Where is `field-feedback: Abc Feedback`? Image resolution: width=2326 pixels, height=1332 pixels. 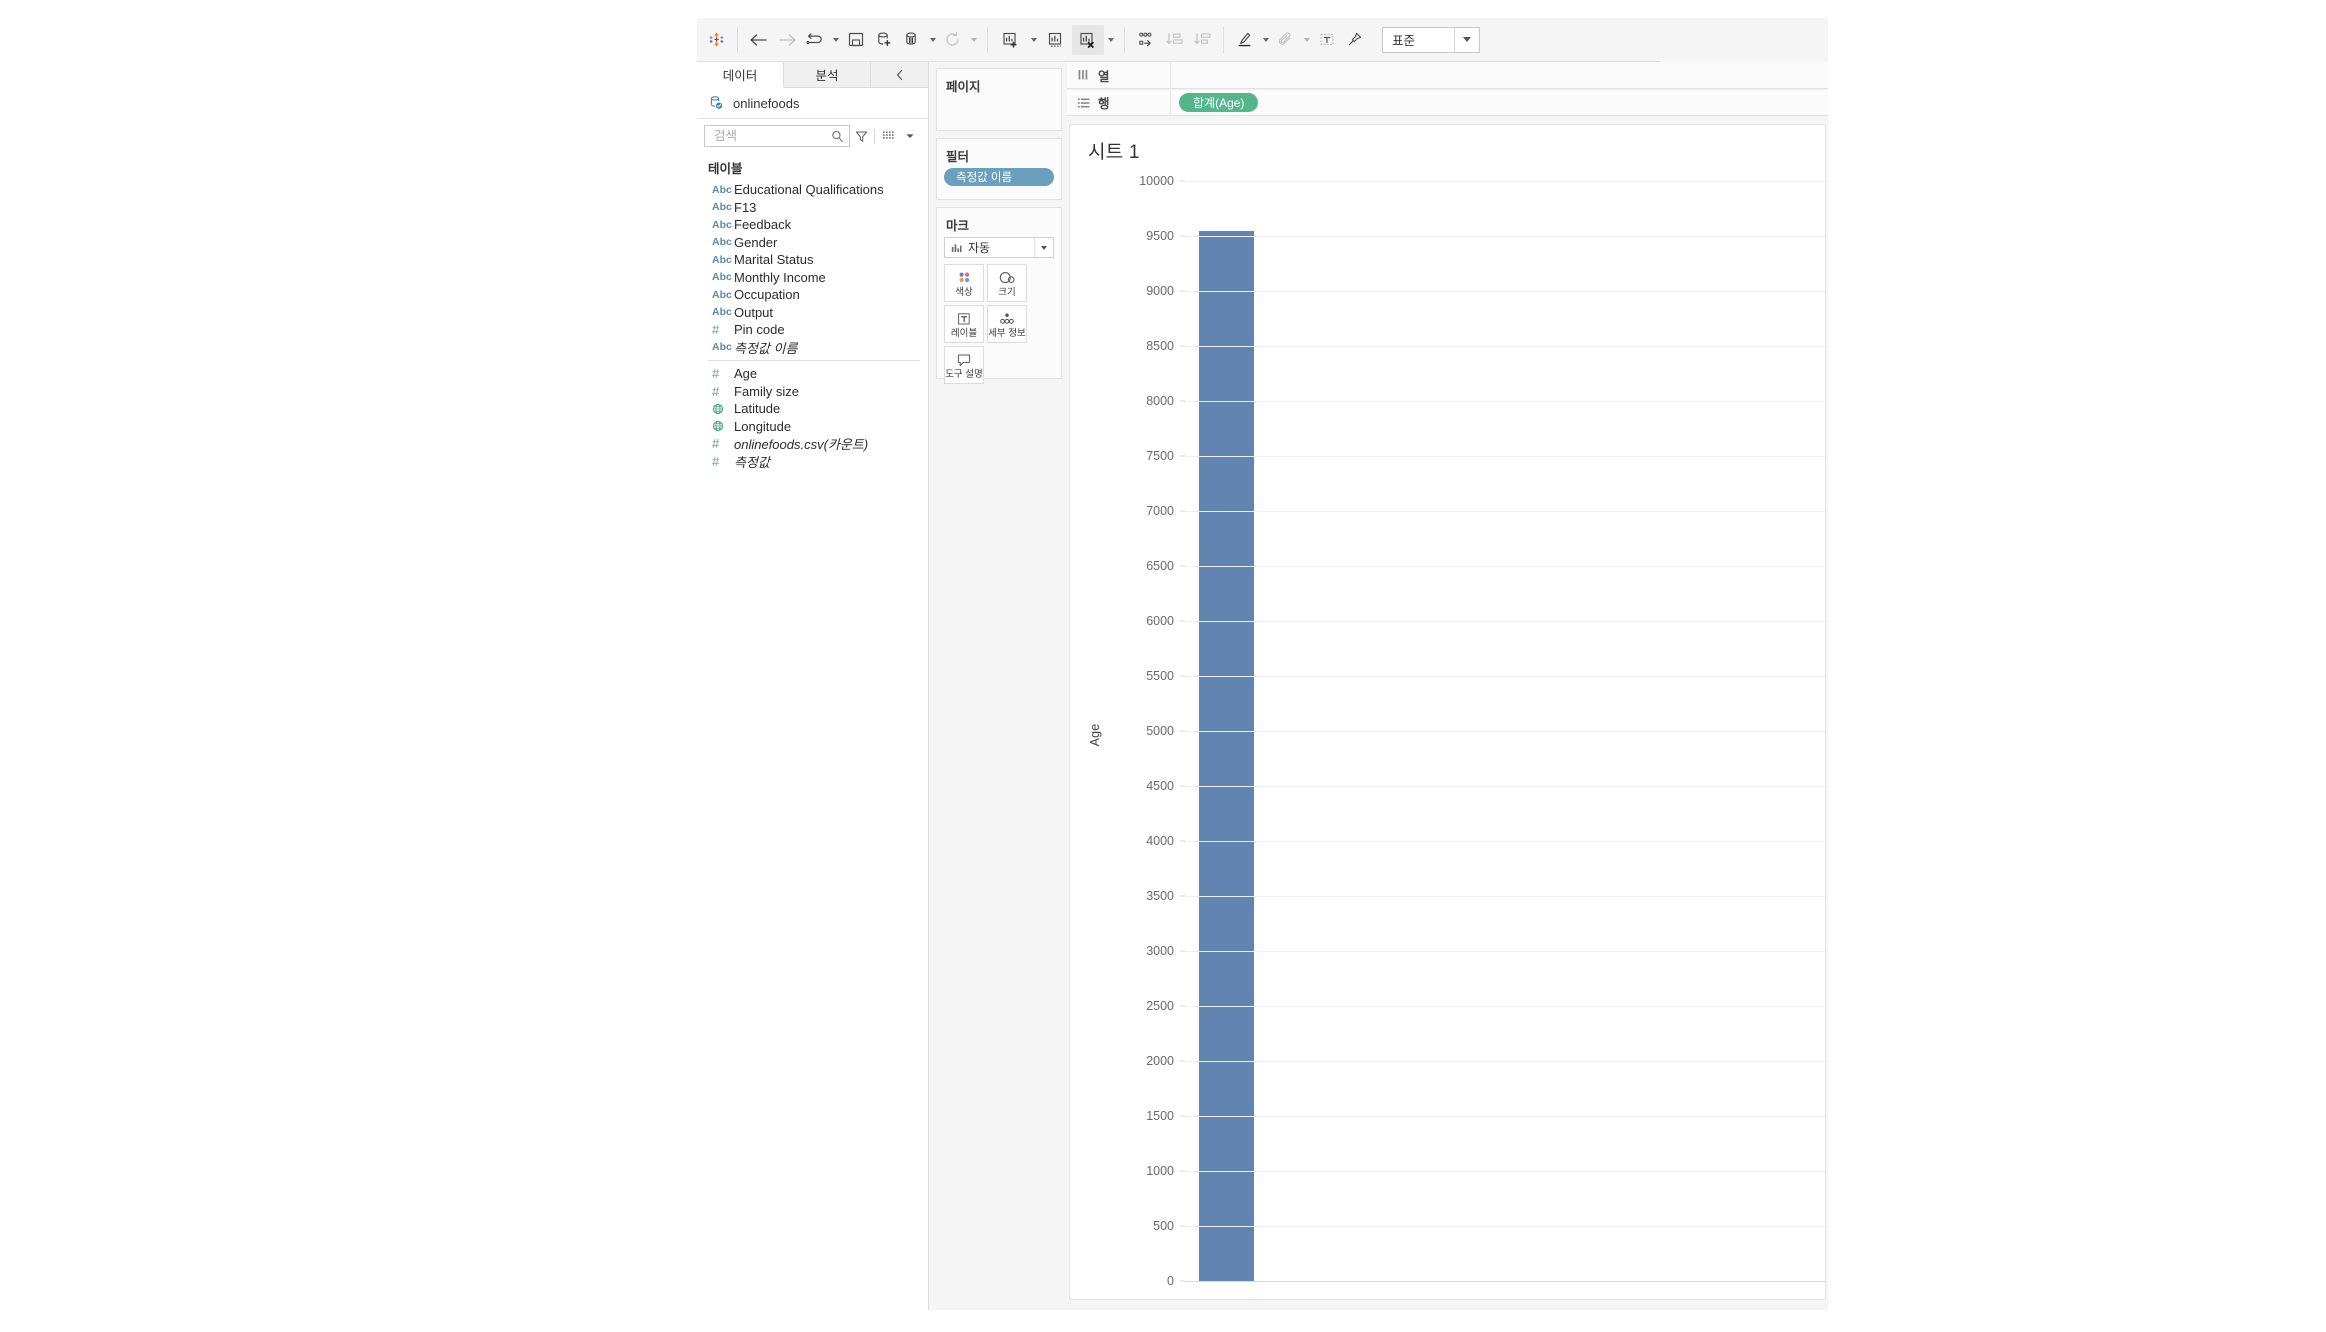
field-feedback: Abc Feedback is located at coordinates (812, 225).